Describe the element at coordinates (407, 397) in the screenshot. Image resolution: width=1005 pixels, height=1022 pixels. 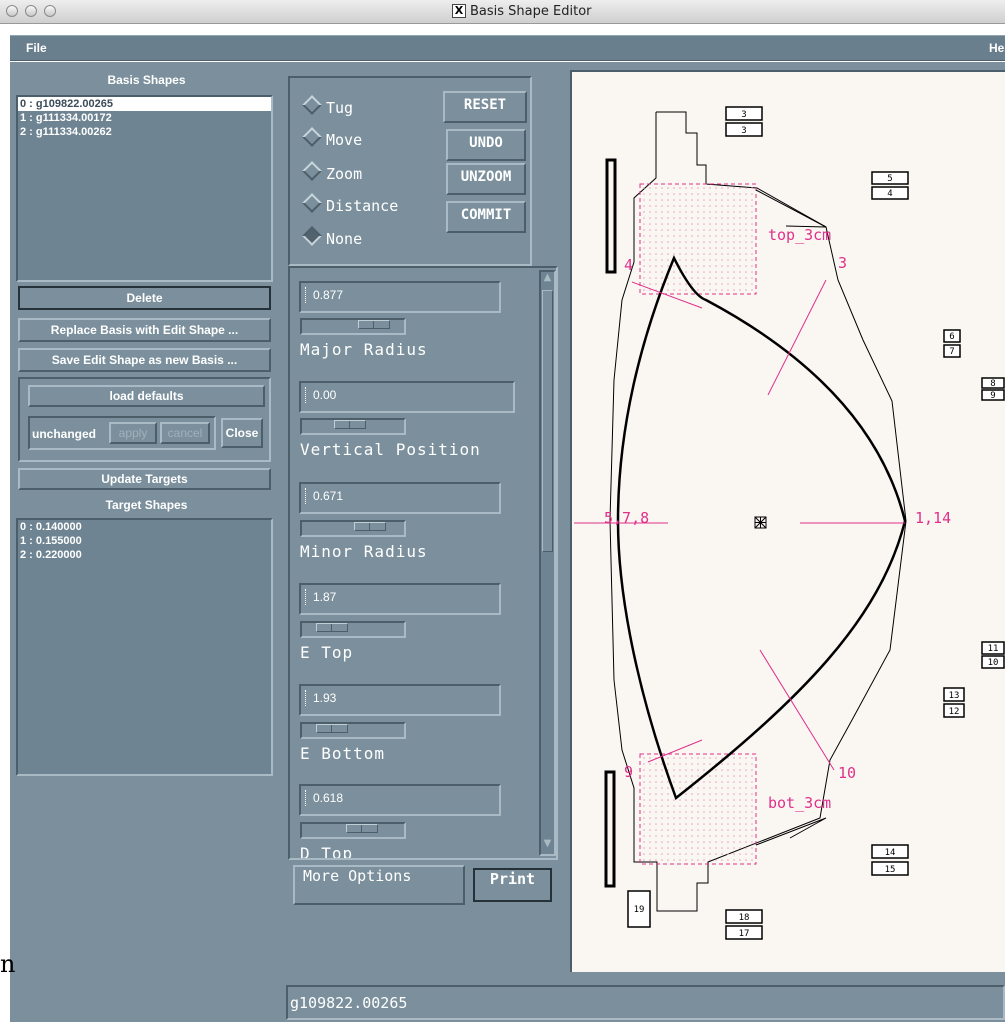
I see `vertical-position-field: 0.00` at that location.